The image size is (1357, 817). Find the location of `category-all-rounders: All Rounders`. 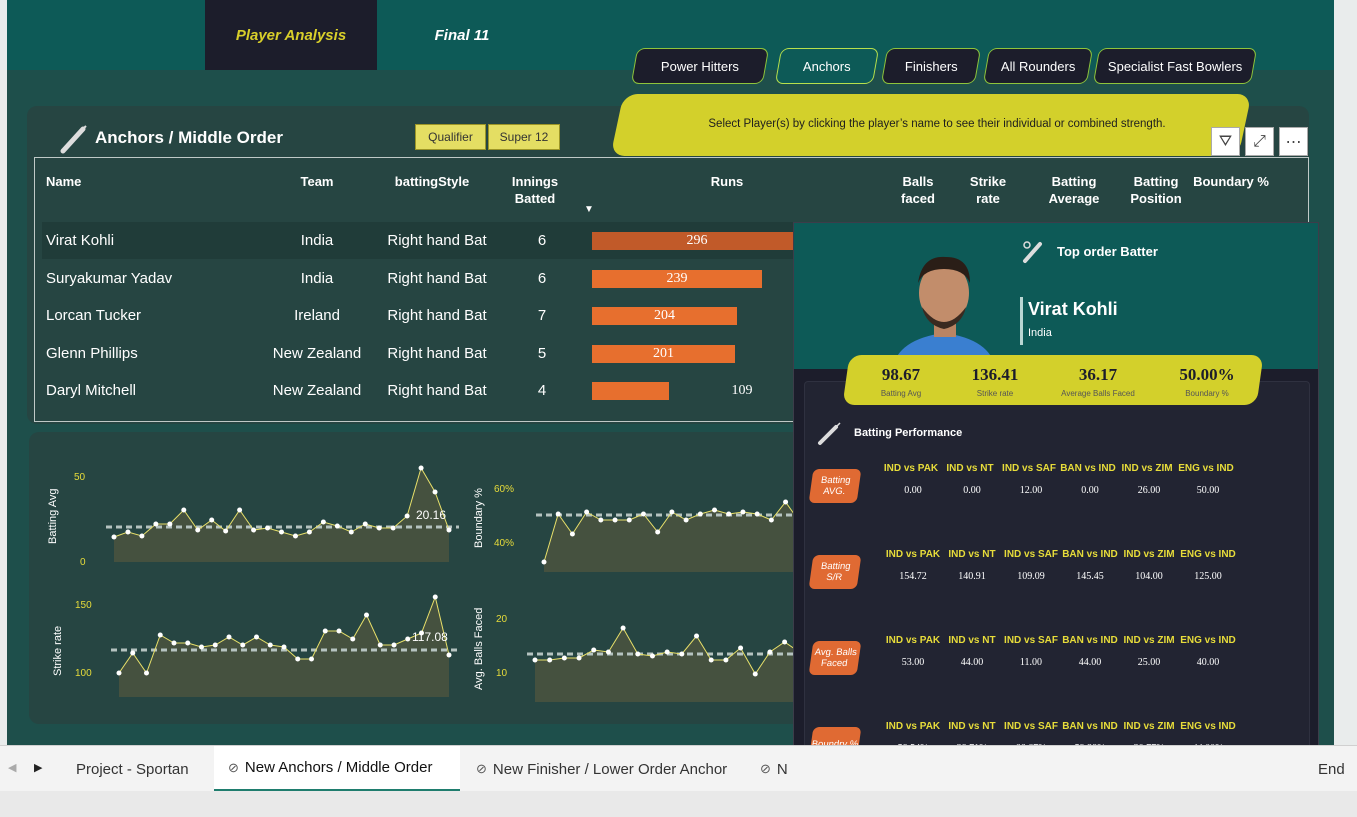

category-all-rounders: All Rounders is located at coordinates (1038, 66).